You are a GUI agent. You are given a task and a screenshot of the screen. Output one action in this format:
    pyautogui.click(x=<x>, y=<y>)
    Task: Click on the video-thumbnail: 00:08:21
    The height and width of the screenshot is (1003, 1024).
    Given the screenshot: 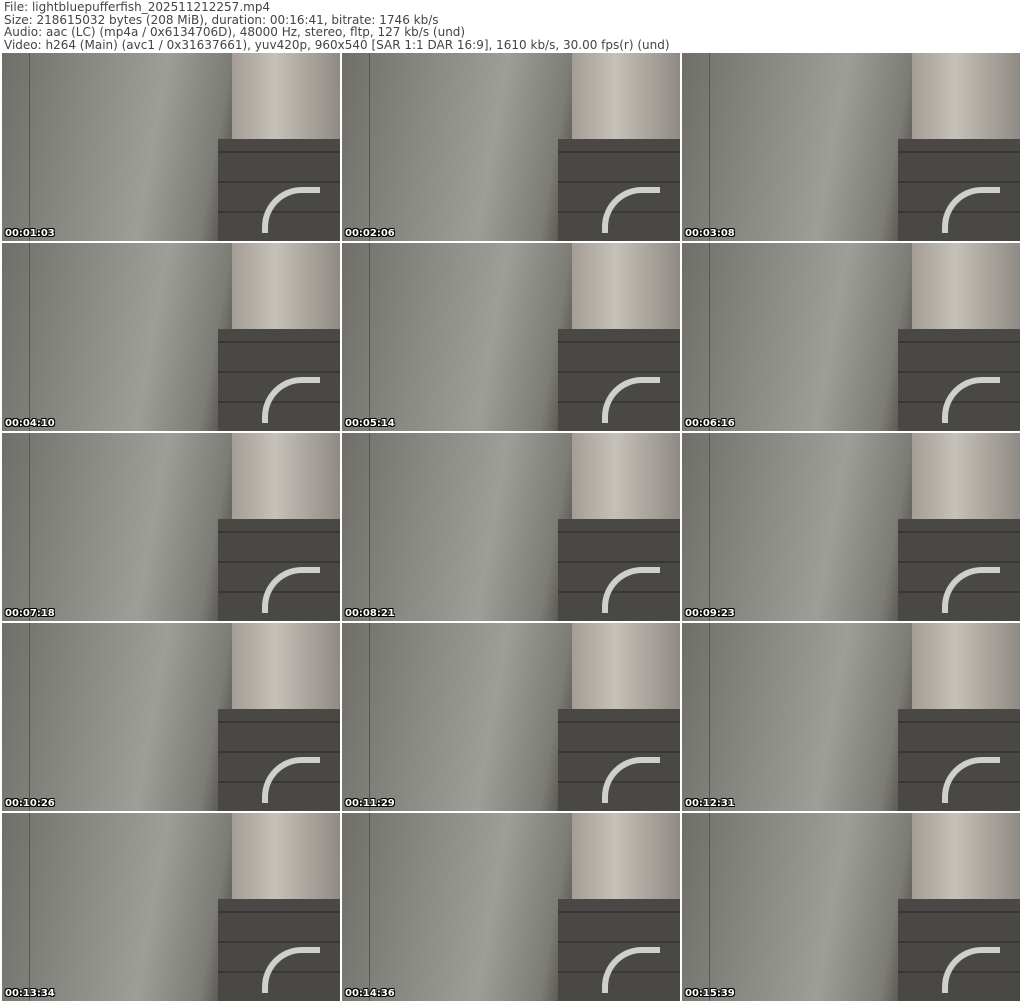 What is the action you would take?
    pyautogui.click(x=511, y=527)
    